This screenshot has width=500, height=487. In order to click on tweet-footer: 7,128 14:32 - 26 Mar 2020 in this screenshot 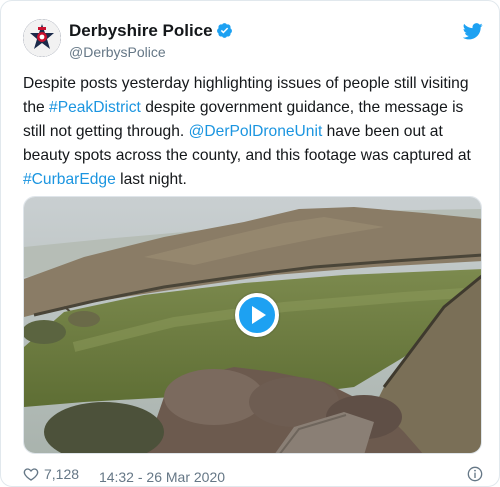, I will do `click(253, 474)`.